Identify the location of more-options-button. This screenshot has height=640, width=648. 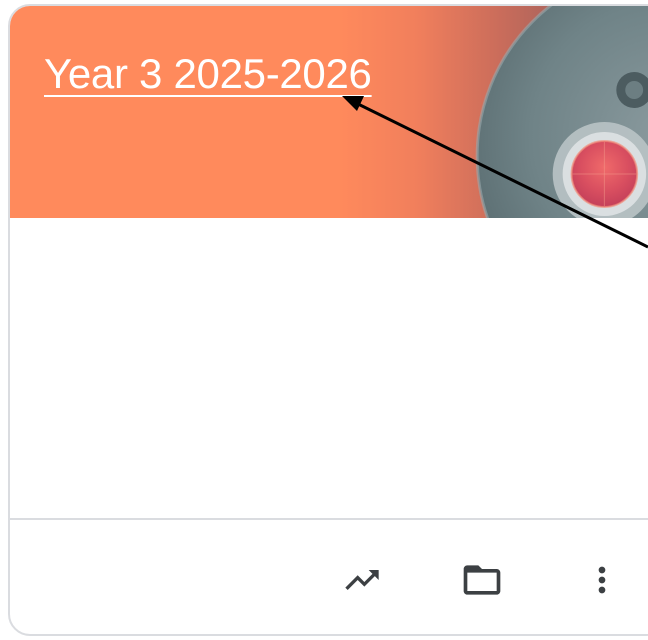
(602, 580).